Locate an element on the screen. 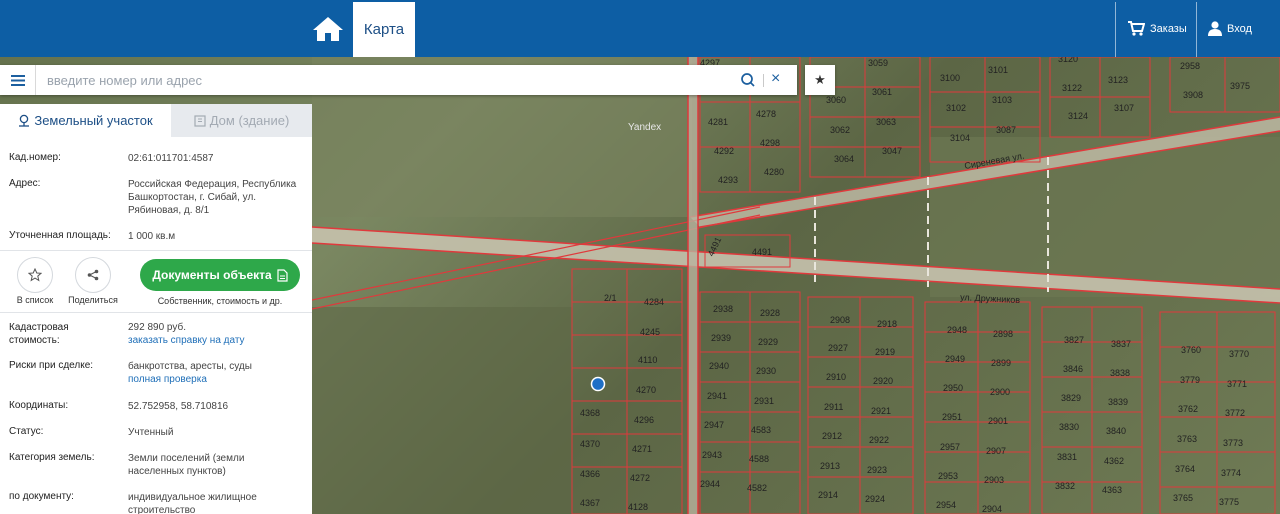 The width and height of the screenshot is (1280, 514). lot-label: 2953 is located at coordinates (948, 476).